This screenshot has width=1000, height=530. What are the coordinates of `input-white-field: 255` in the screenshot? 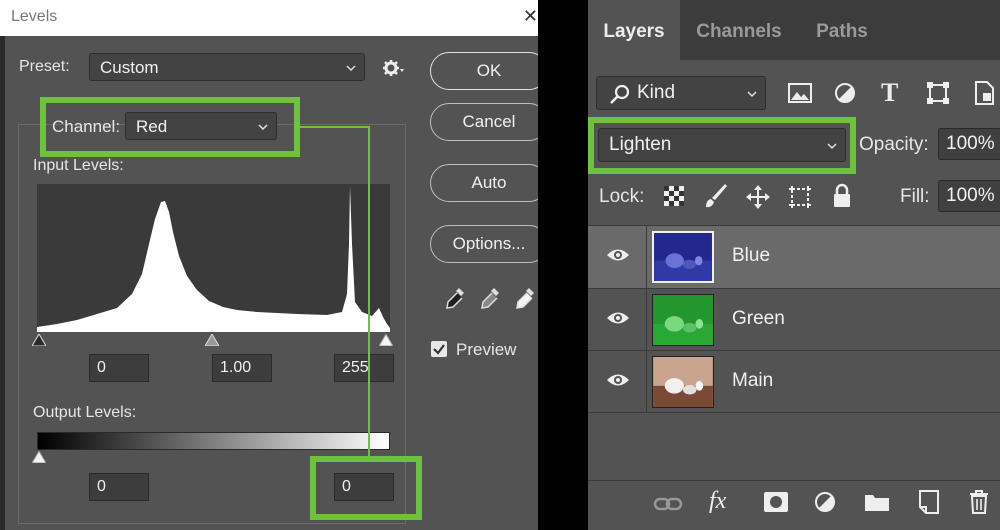 It's located at (364, 368).